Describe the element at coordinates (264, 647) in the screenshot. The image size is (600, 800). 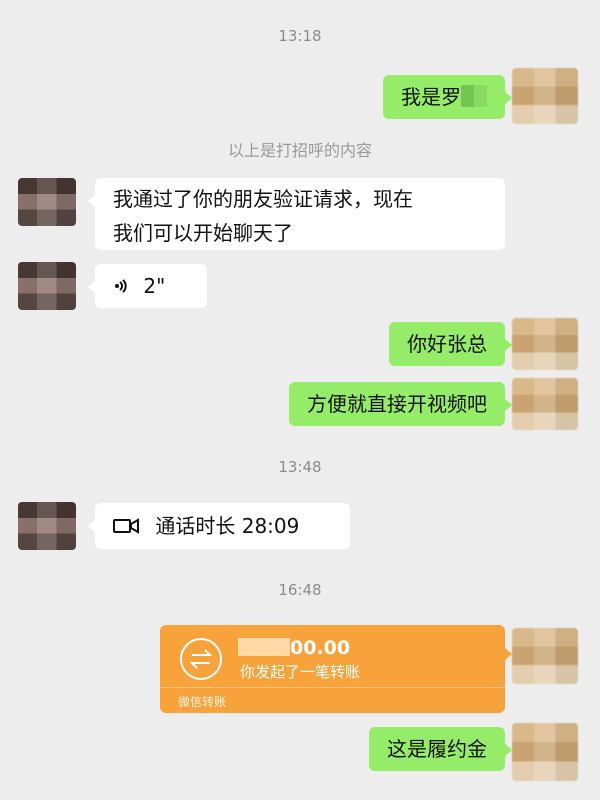
I see `redacted-amount` at that location.